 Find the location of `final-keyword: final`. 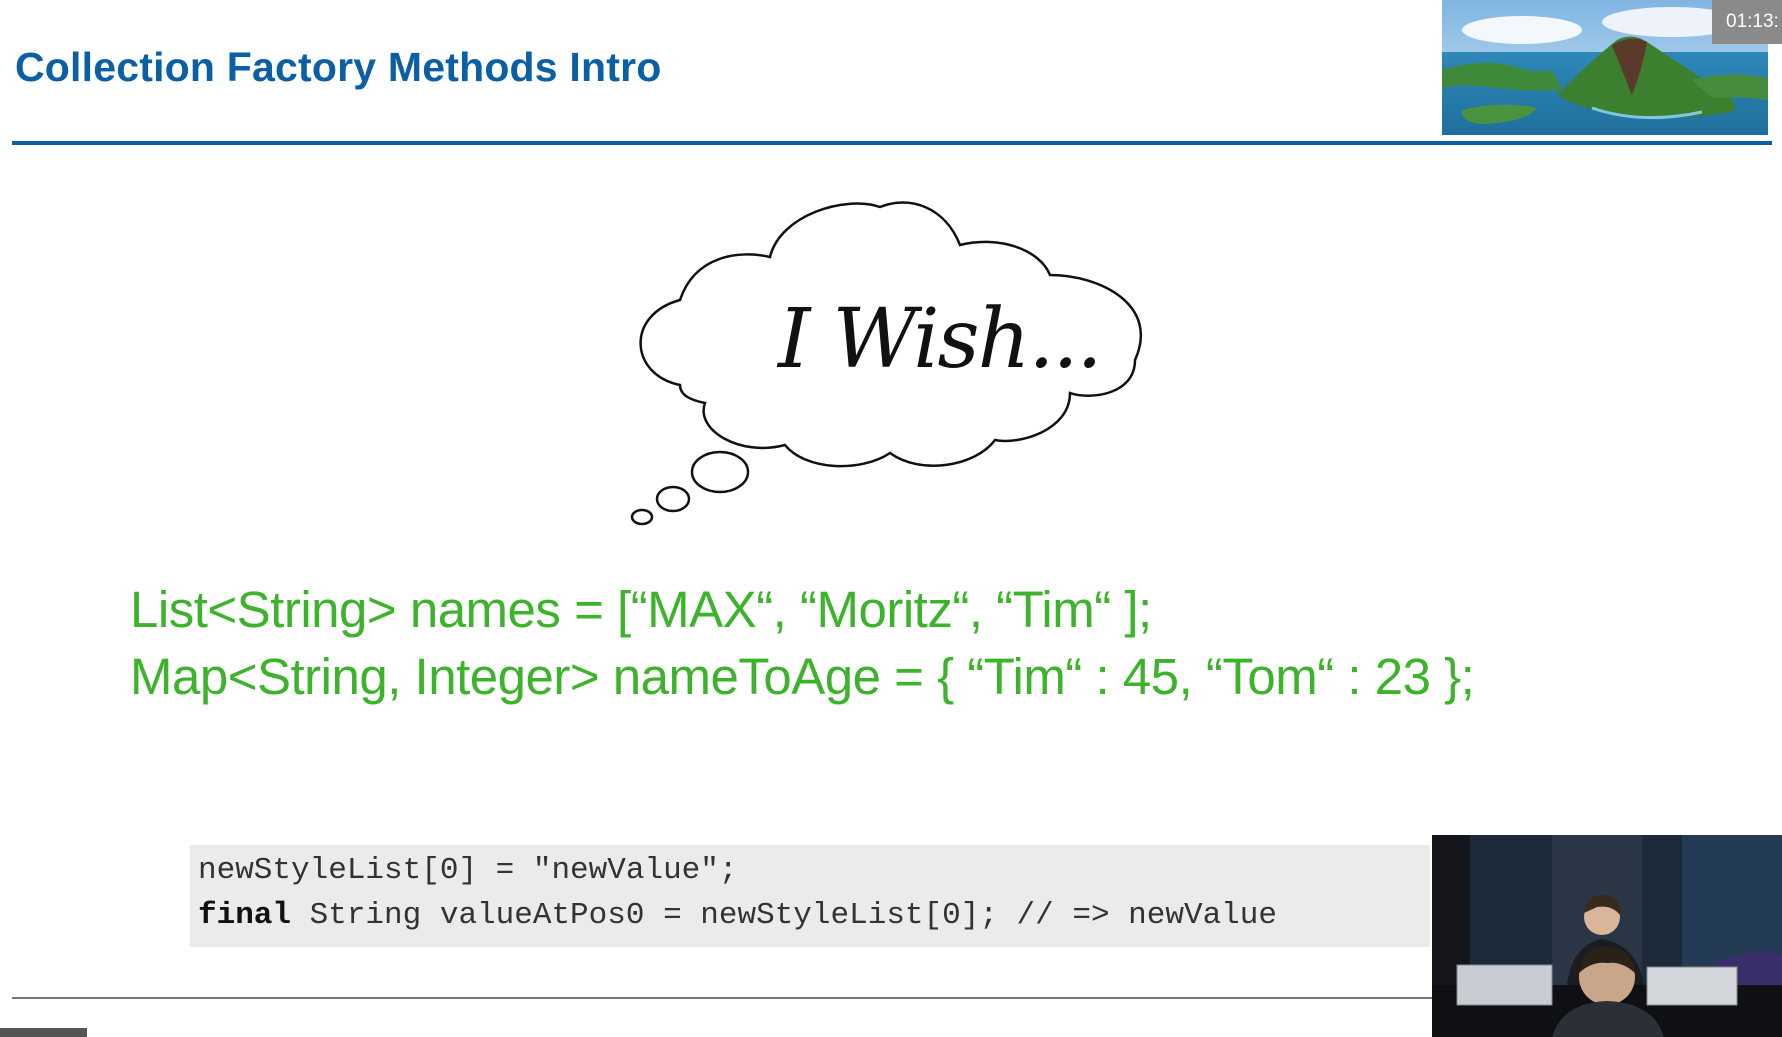

final-keyword: final is located at coordinates (245, 915).